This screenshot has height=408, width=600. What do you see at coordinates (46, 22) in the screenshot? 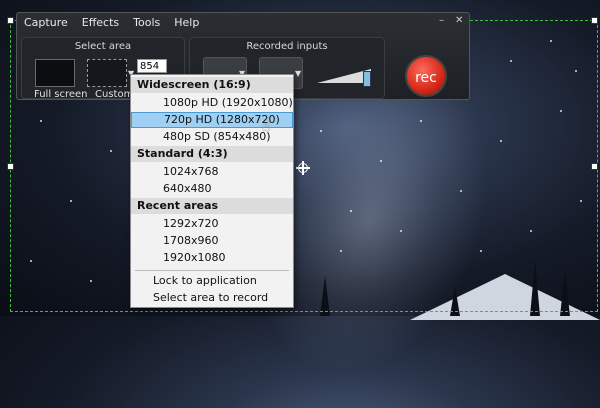
I see `menu-capture: Capture` at bounding box center [46, 22].